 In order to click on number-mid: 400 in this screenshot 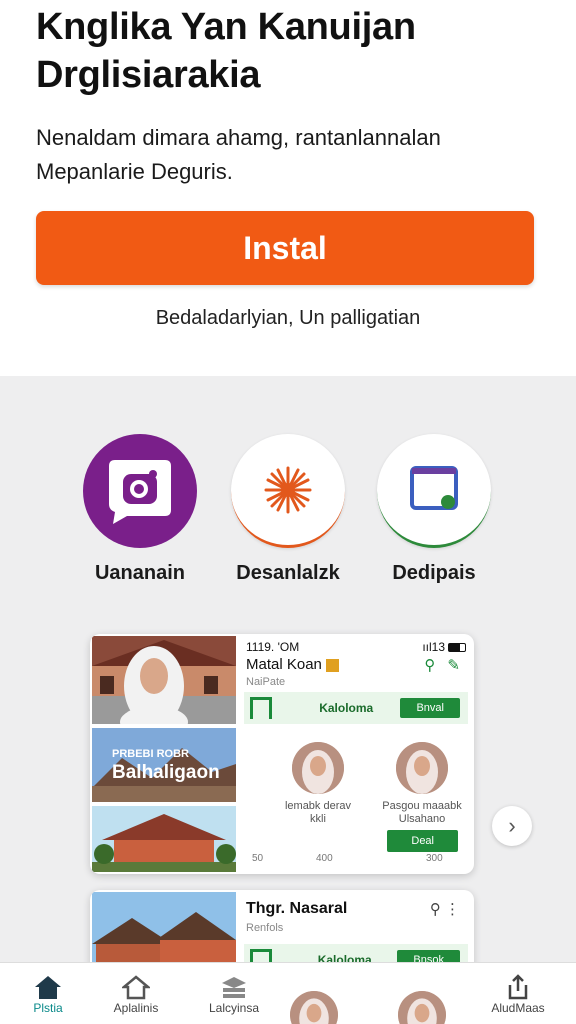, I will do `click(324, 858)`.